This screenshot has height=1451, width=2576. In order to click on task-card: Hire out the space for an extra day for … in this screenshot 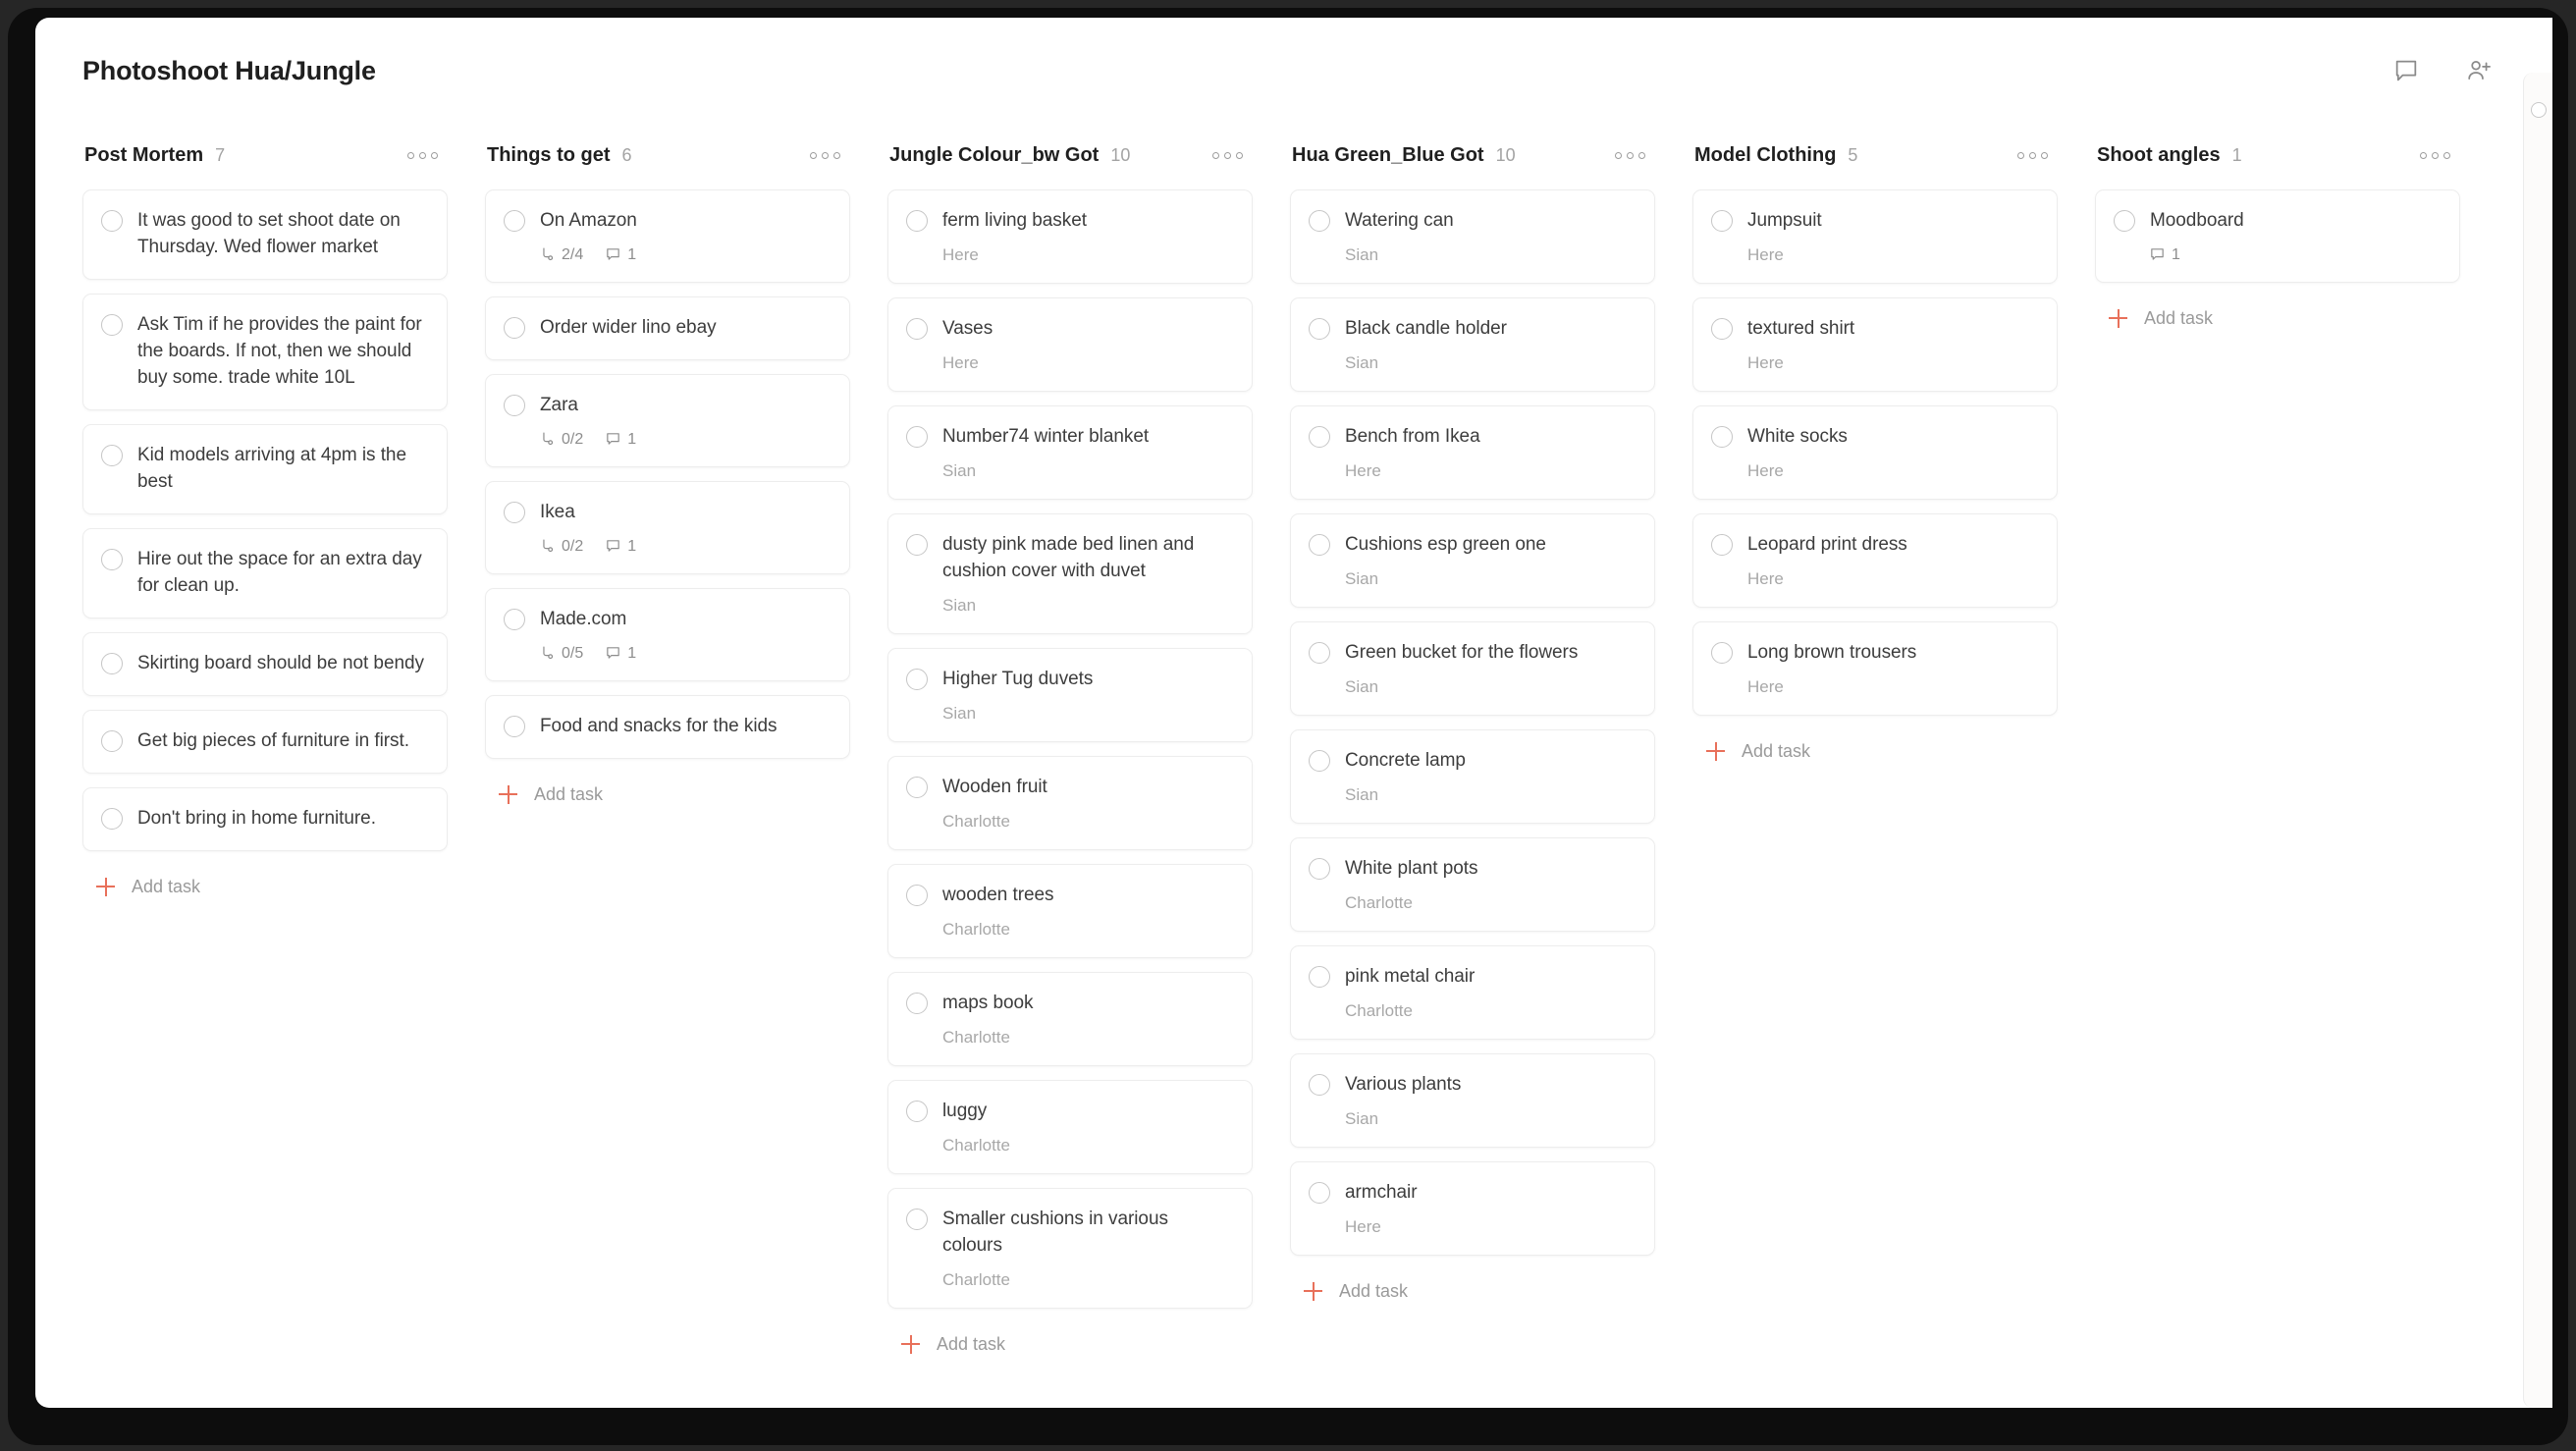, I will do `click(265, 572)`.